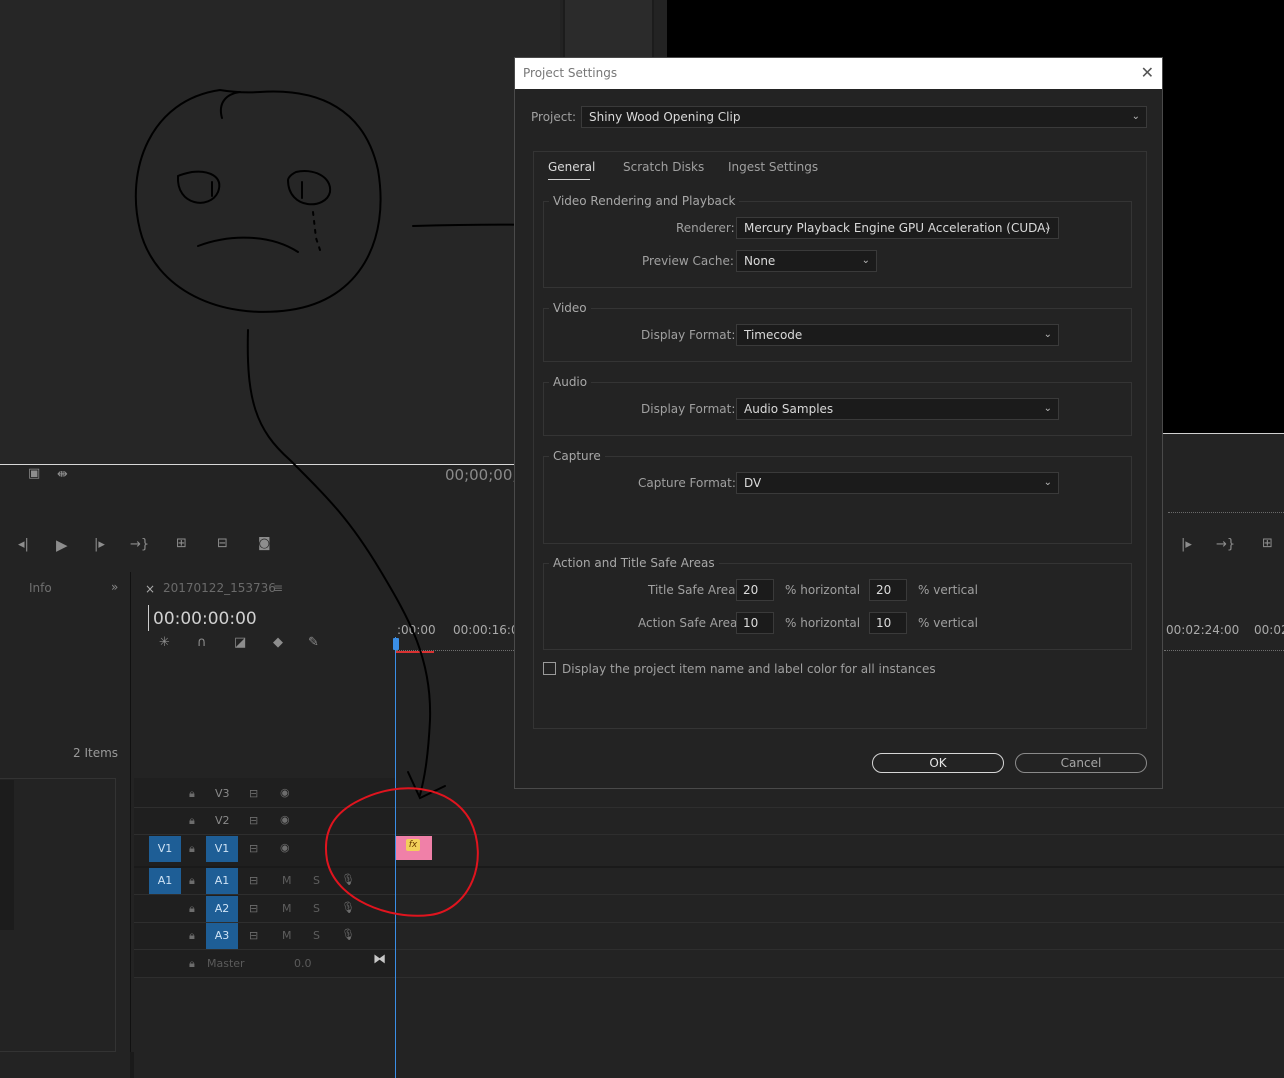 The image size is (1284, 1078). I want to click on title-safe-horizontal-unit: % horizontal, so click(823, 590).